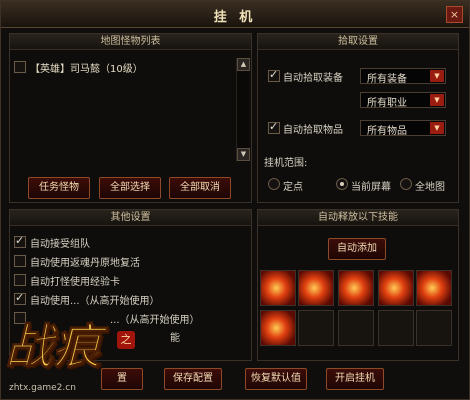 This screenshot has width=470, height=400. I want to click on title-bar: 挂 机 ×, so click(235, 14).